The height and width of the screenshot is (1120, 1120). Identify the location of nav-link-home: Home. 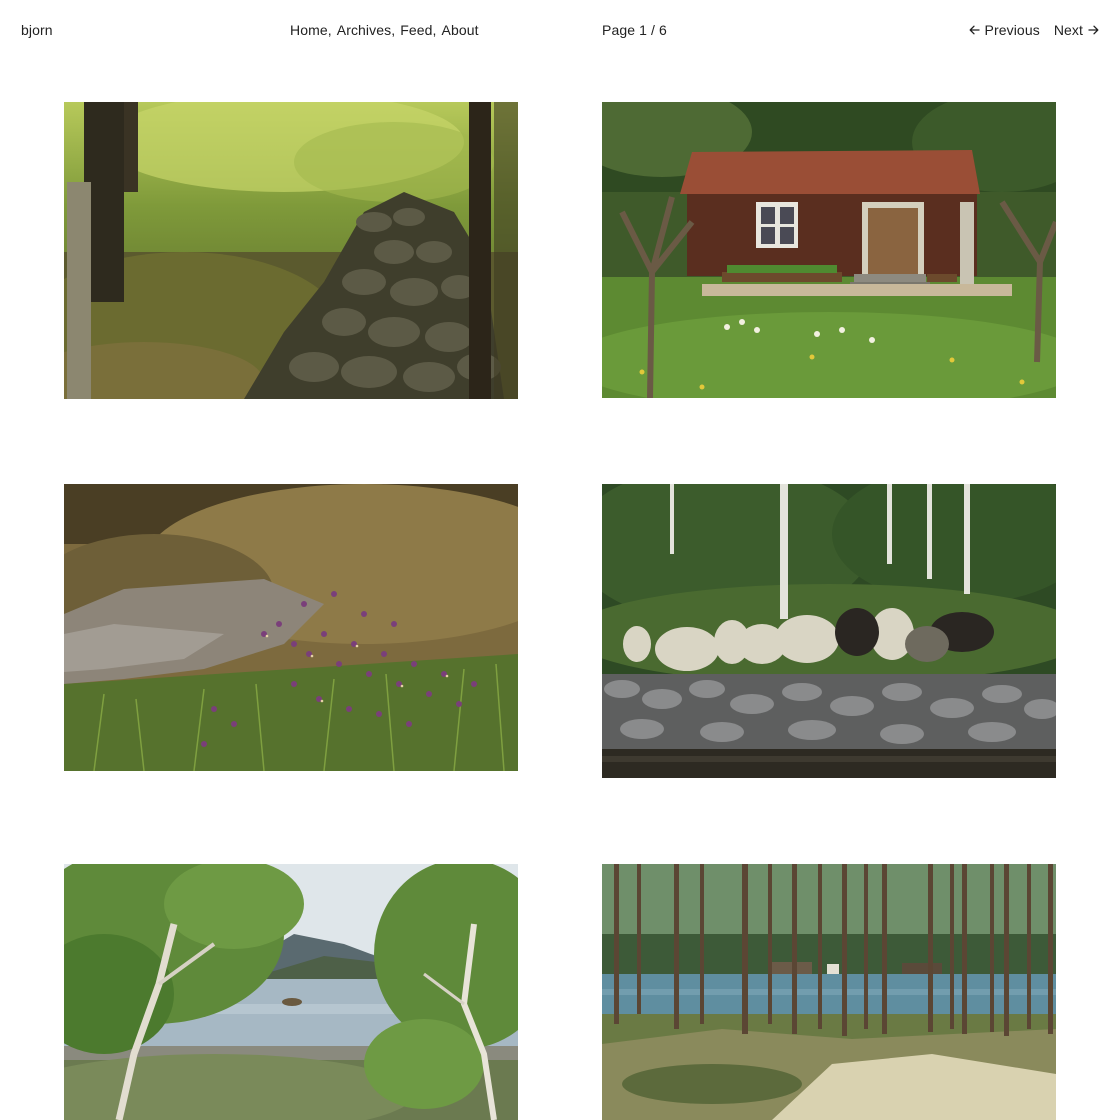
(309, 30).